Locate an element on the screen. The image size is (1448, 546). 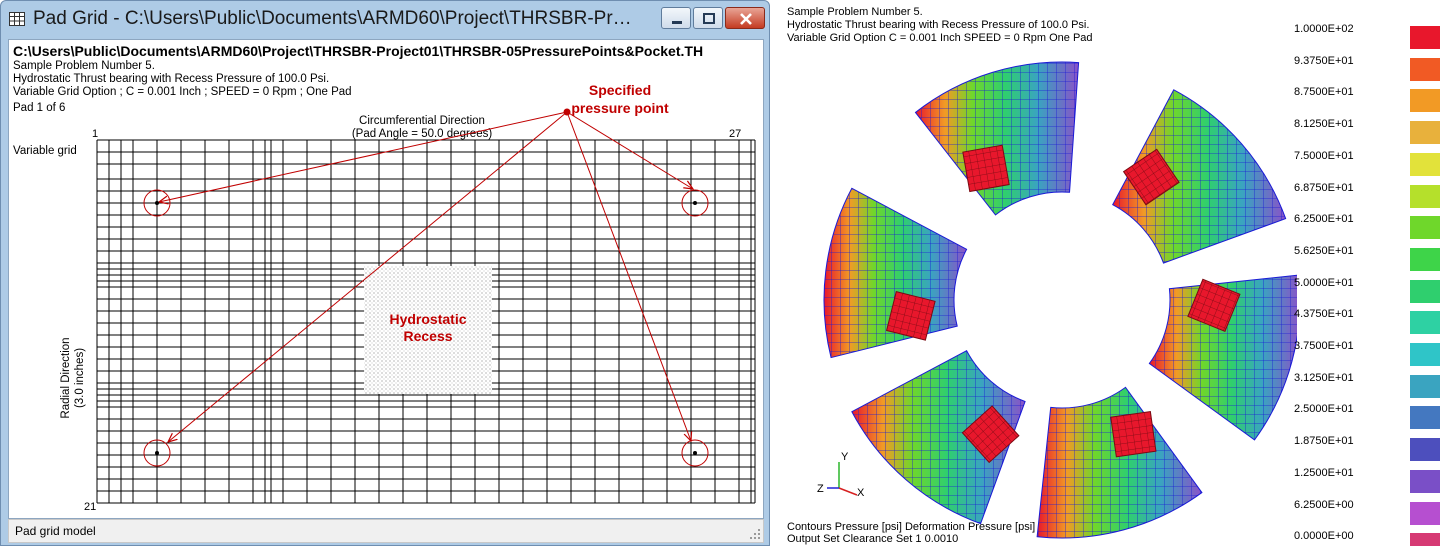
minimize-button is located at coordinates (676, 18).